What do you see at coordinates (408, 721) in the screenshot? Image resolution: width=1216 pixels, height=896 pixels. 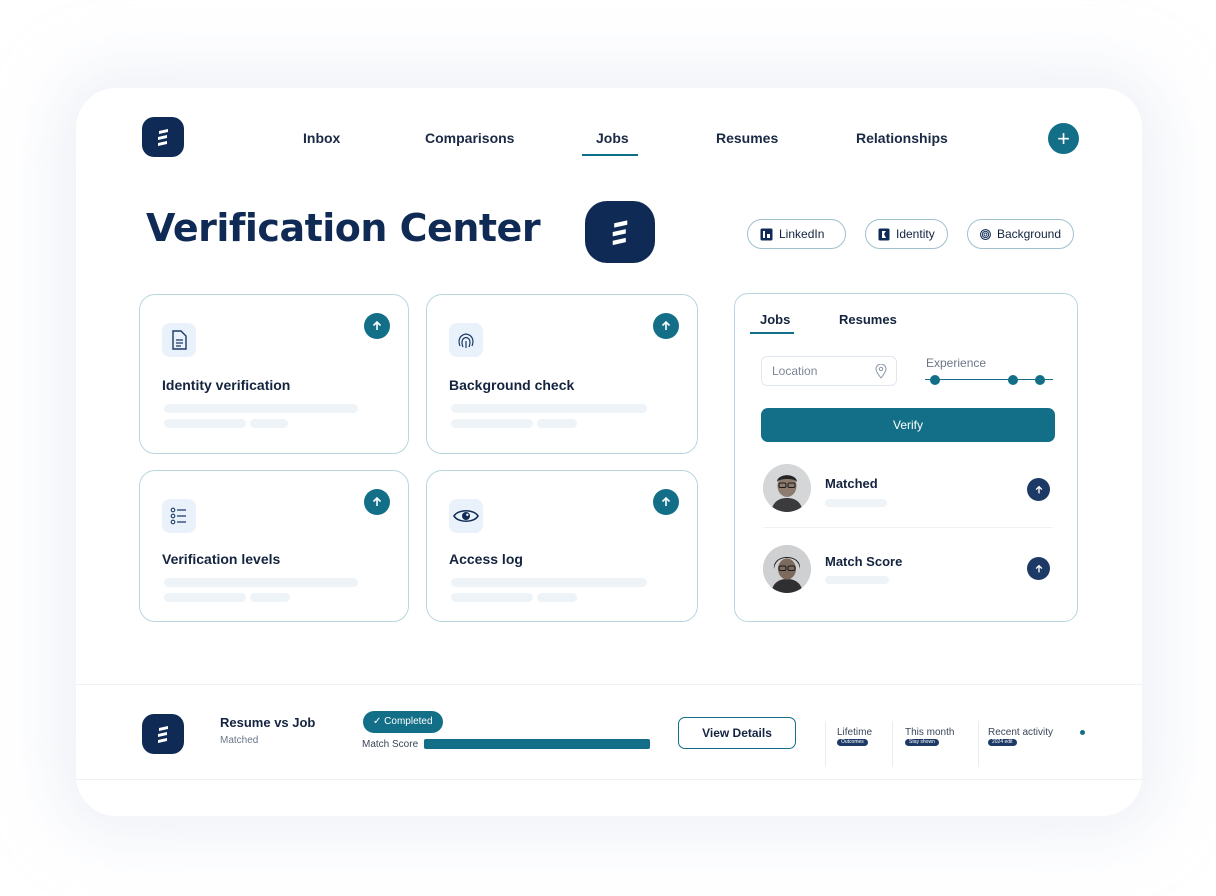 I see `status-badge-label: Completed` at bounding box center [408, 721].